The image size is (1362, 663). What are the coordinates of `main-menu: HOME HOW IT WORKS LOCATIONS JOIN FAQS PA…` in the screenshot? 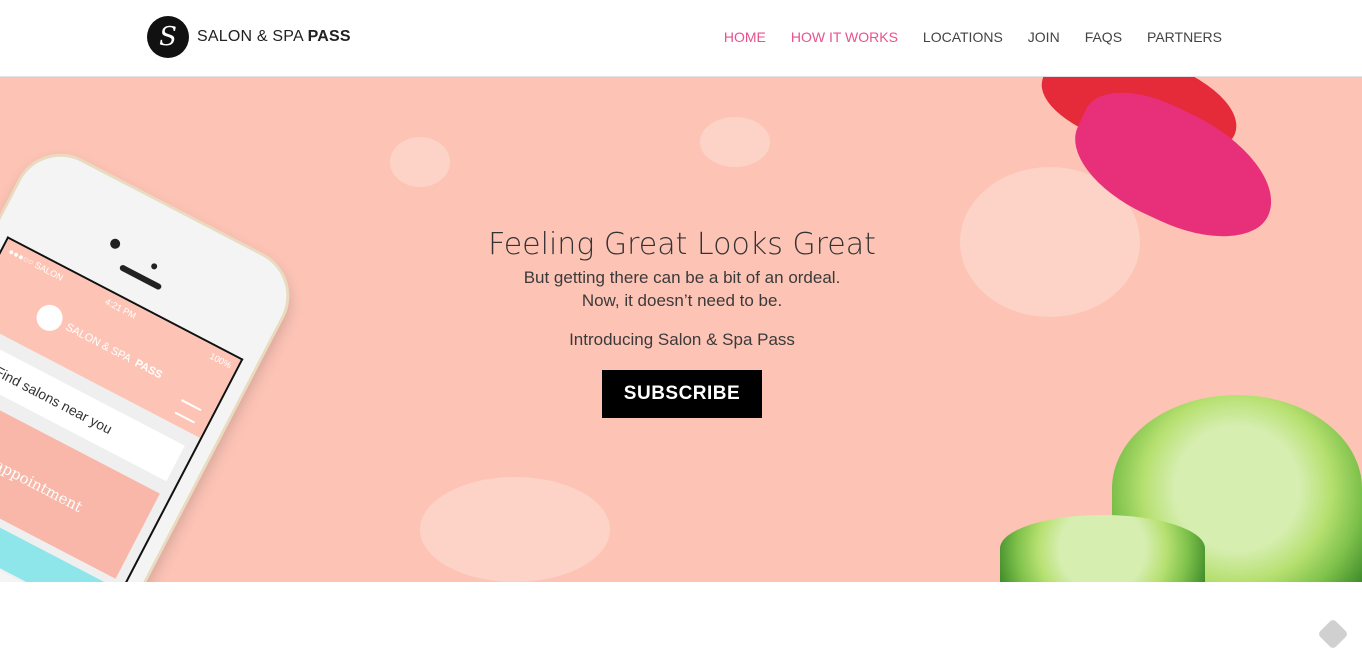 It's located at (973, 37).